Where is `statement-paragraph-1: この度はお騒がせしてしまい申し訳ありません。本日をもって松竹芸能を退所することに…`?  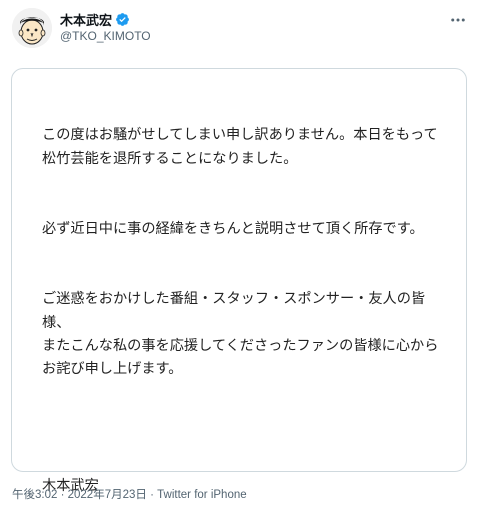 statement-paragraph-1: この度はお騒がせしてしまい申し訳ありません。本日をもって松竹芸能を退所することに… is located at coordinates (240, 147).